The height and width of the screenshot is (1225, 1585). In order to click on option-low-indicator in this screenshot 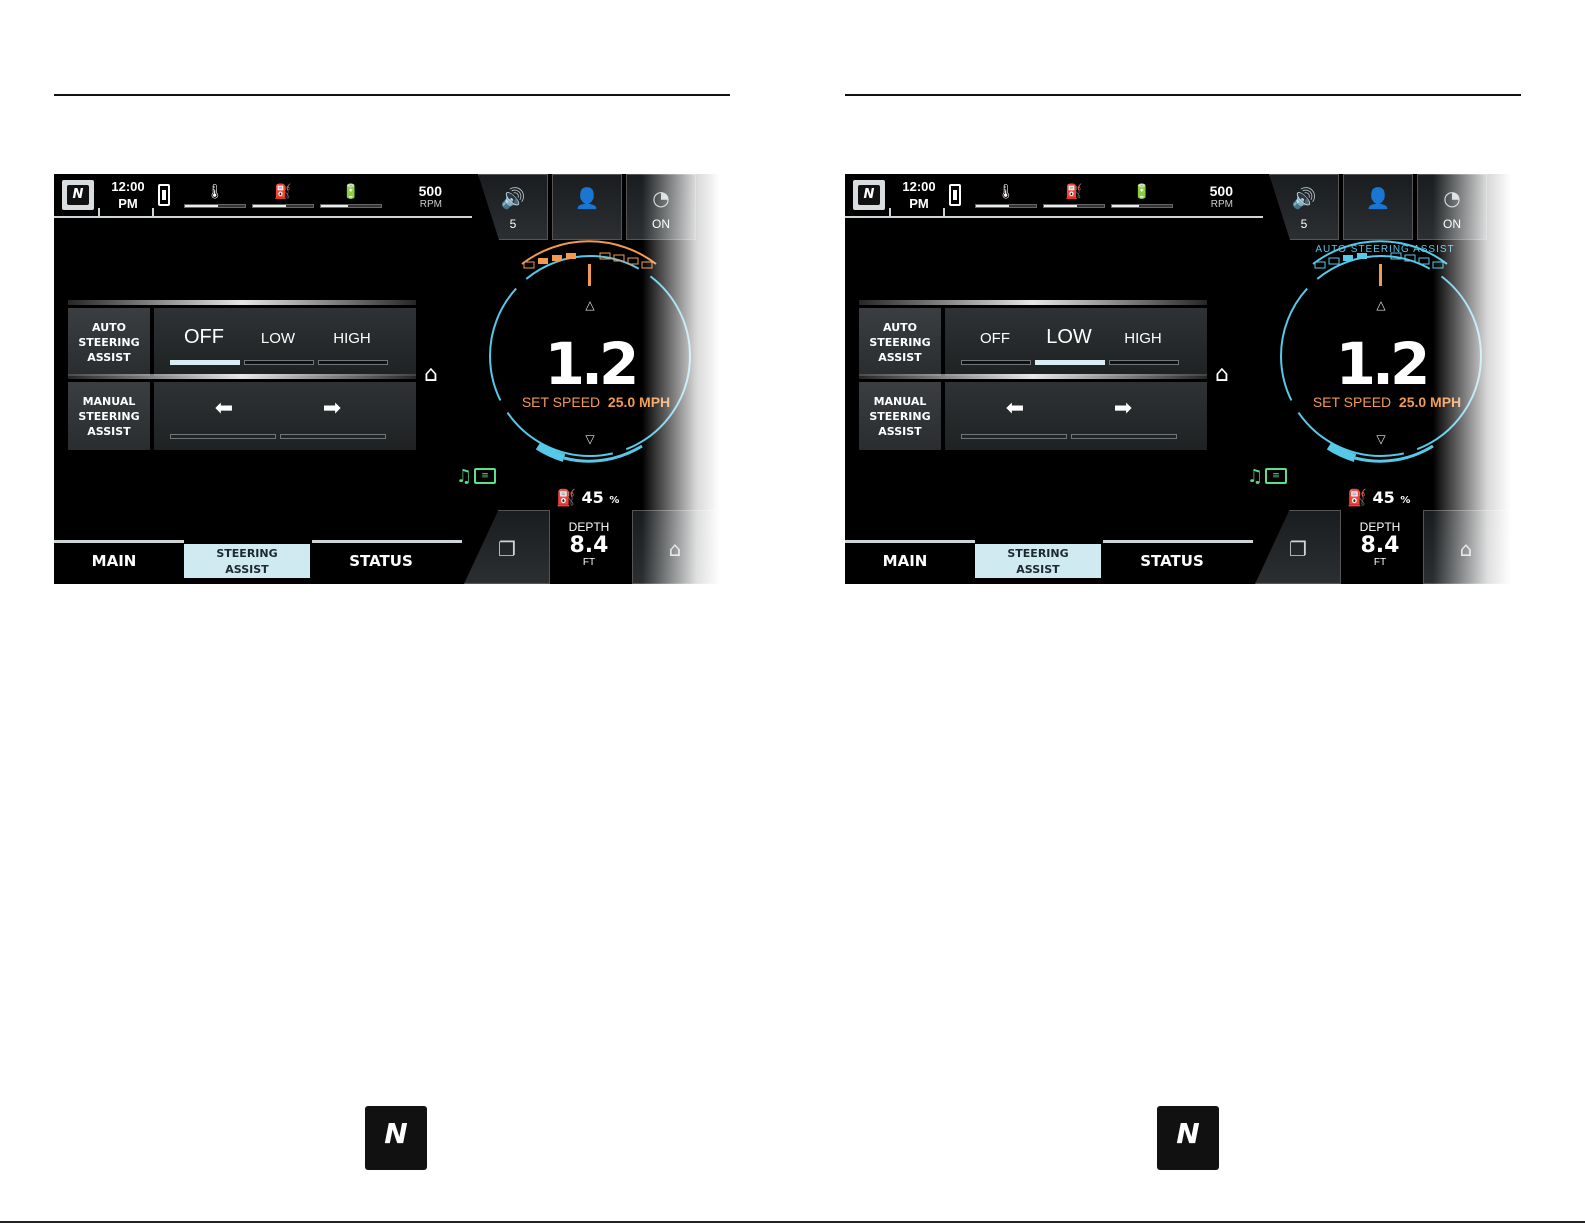, I will do `click(279, 362)`.